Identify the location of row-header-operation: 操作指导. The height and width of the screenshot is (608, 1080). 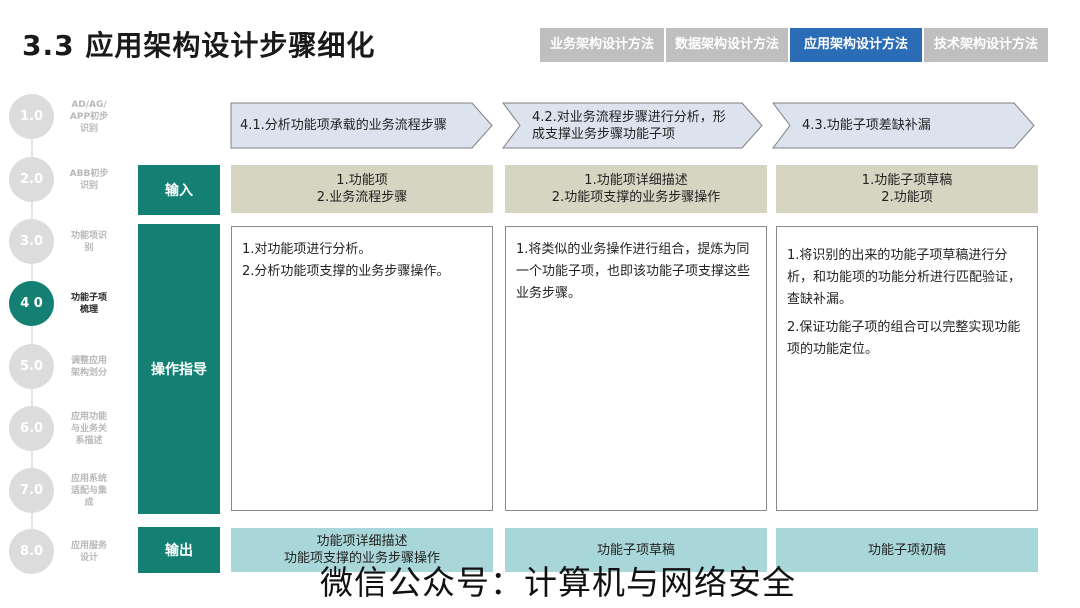
(179, 369).